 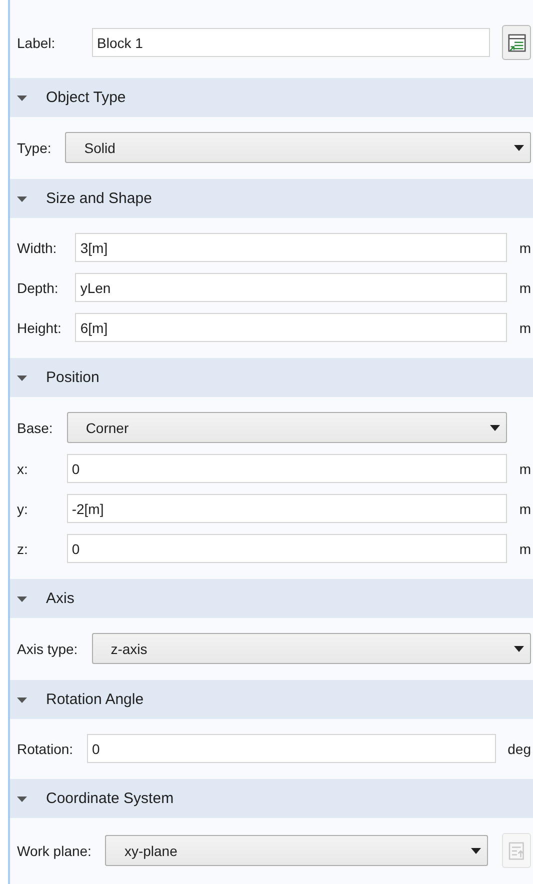 I want to click on dropdown: Solid, so click(x=298, y=147).